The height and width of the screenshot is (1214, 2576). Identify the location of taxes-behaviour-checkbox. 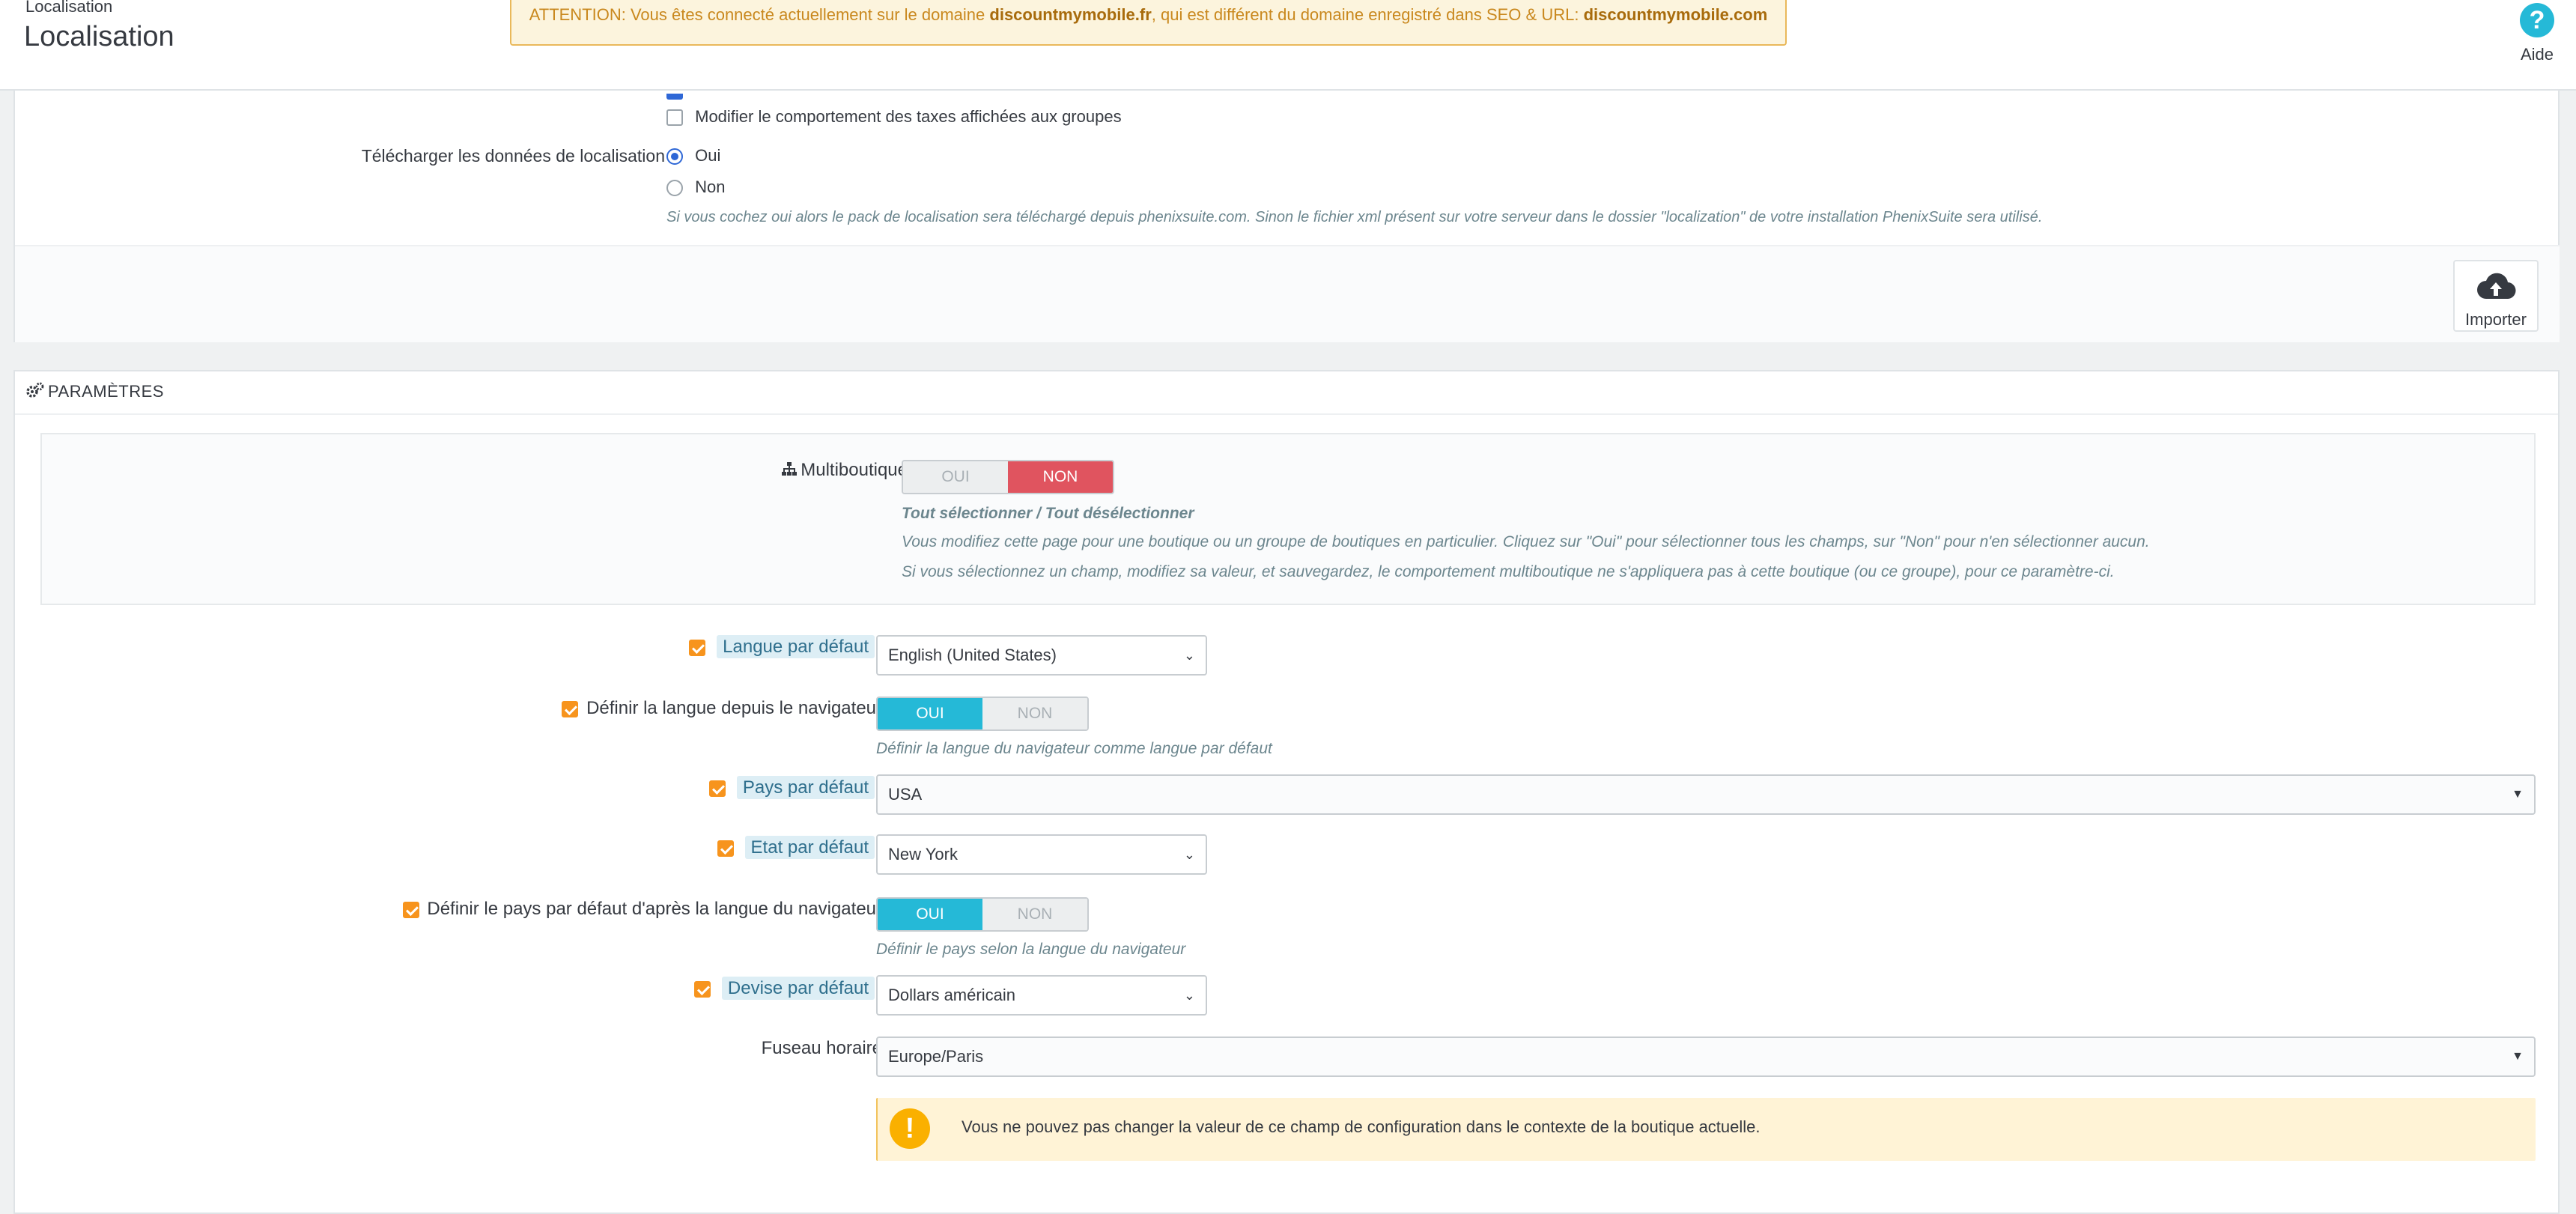
(674, 118).